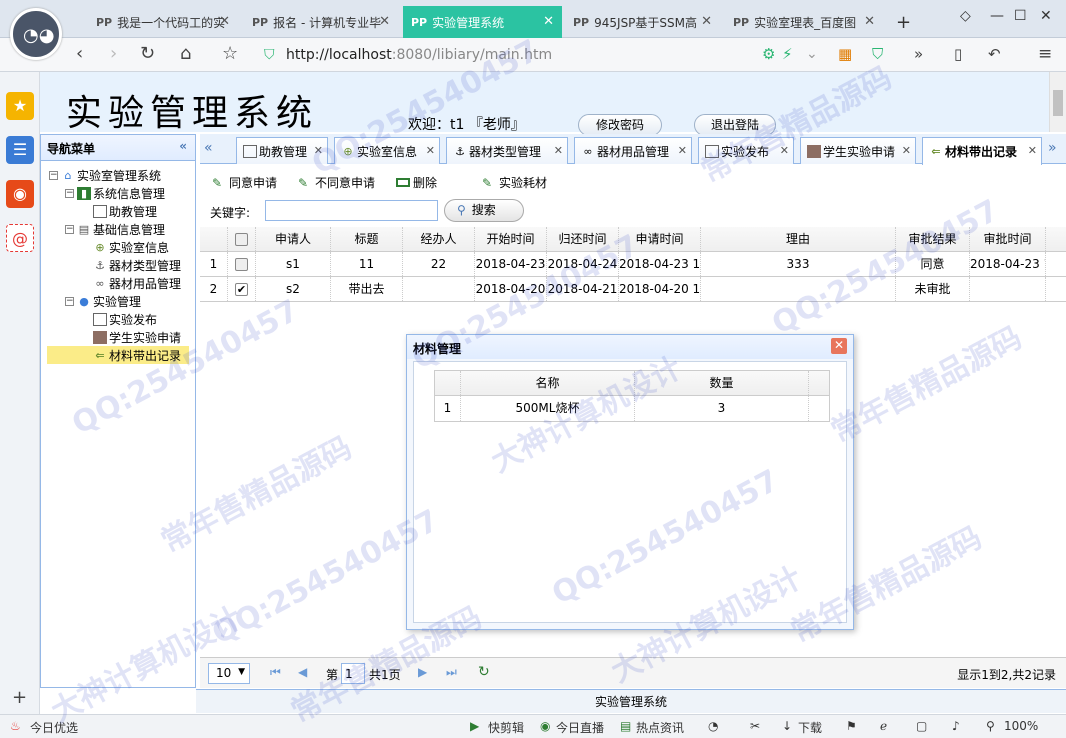  Describe the element at coordinates (994, 54) in the screenshot. I see `undo-icon: ↶` at that location.